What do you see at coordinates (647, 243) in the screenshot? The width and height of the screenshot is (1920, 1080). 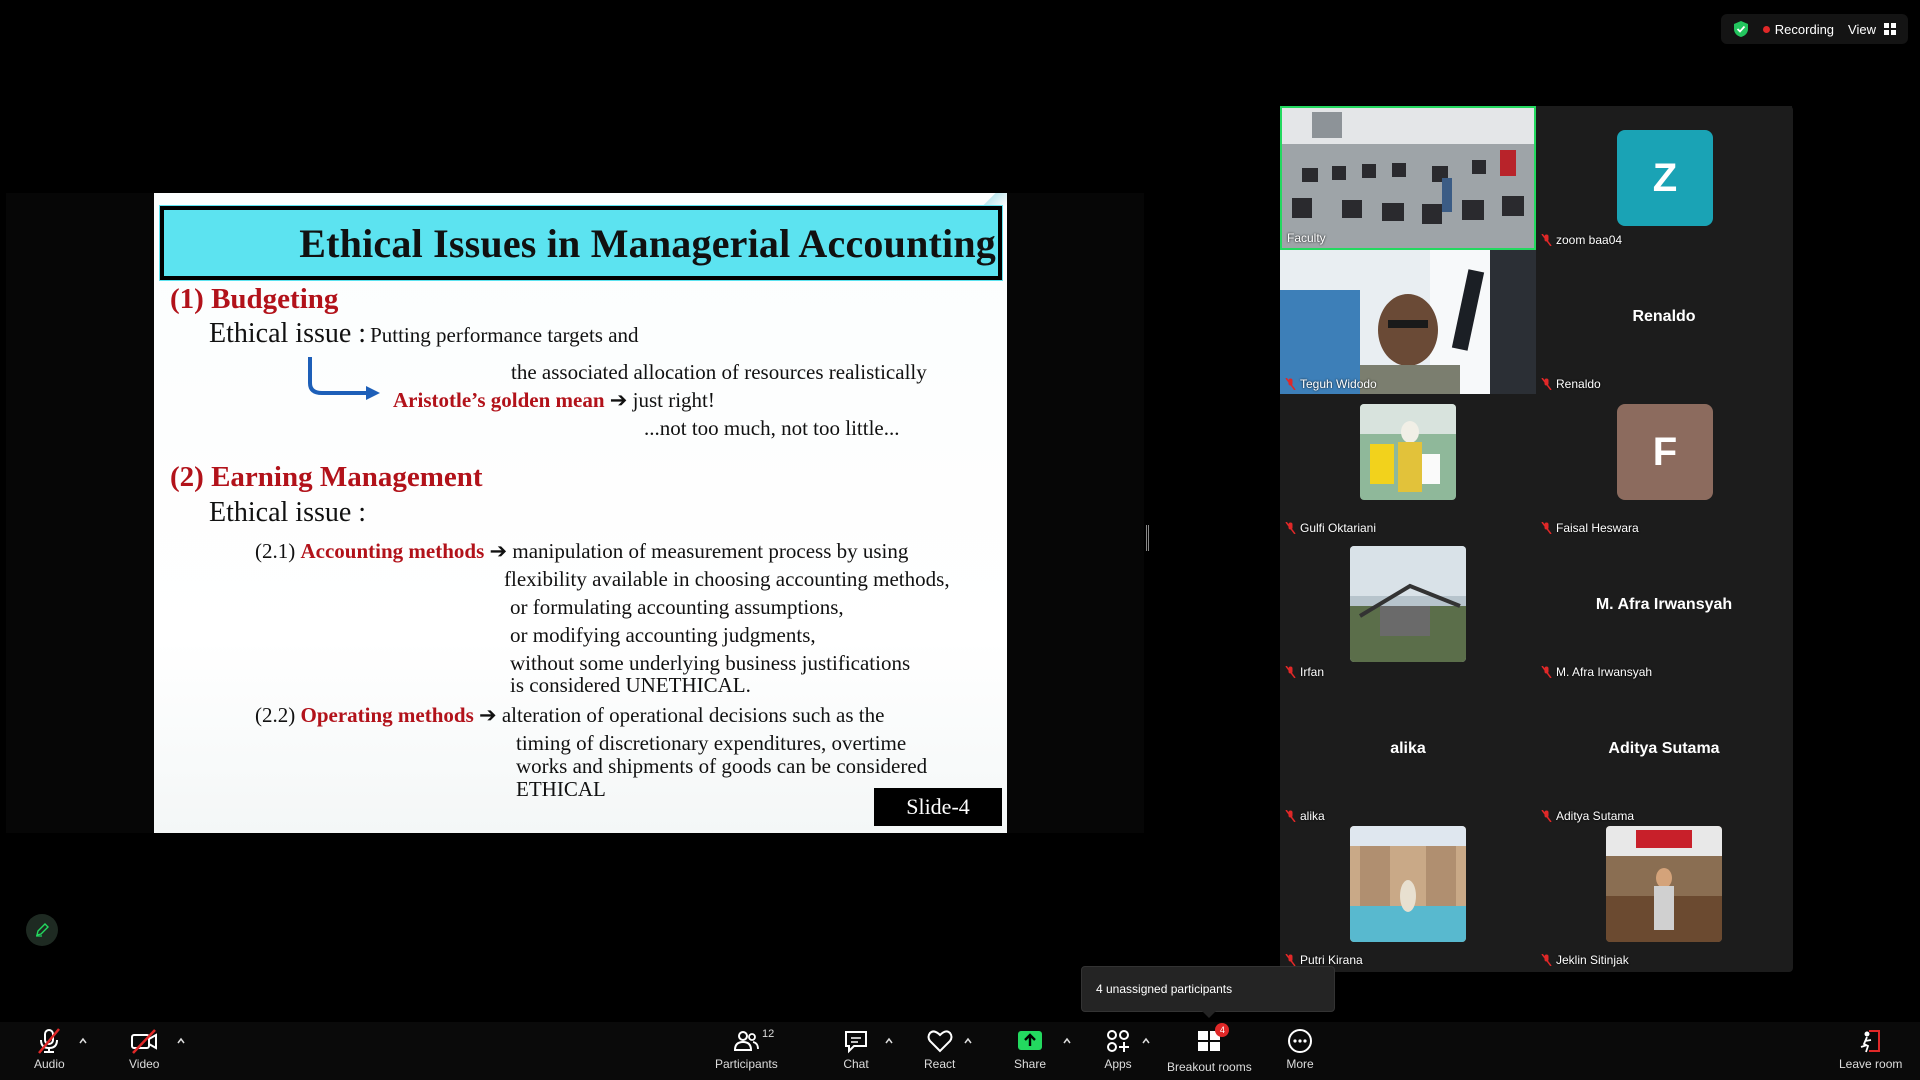 I see `slide-title: Ethical Issues in Managerial Accounting` at bounding box center [647, 243].